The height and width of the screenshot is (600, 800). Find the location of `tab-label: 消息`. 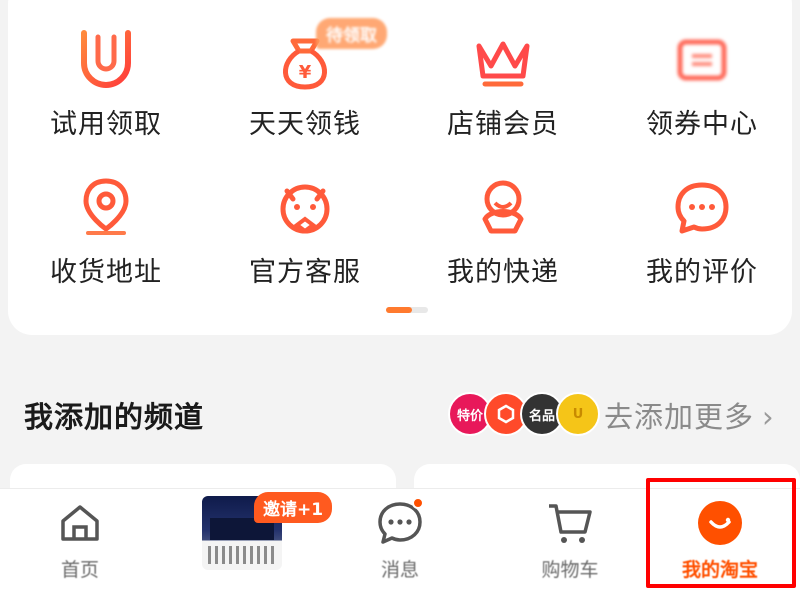

tab-label: 消息 is located at coordinates (399, 570).